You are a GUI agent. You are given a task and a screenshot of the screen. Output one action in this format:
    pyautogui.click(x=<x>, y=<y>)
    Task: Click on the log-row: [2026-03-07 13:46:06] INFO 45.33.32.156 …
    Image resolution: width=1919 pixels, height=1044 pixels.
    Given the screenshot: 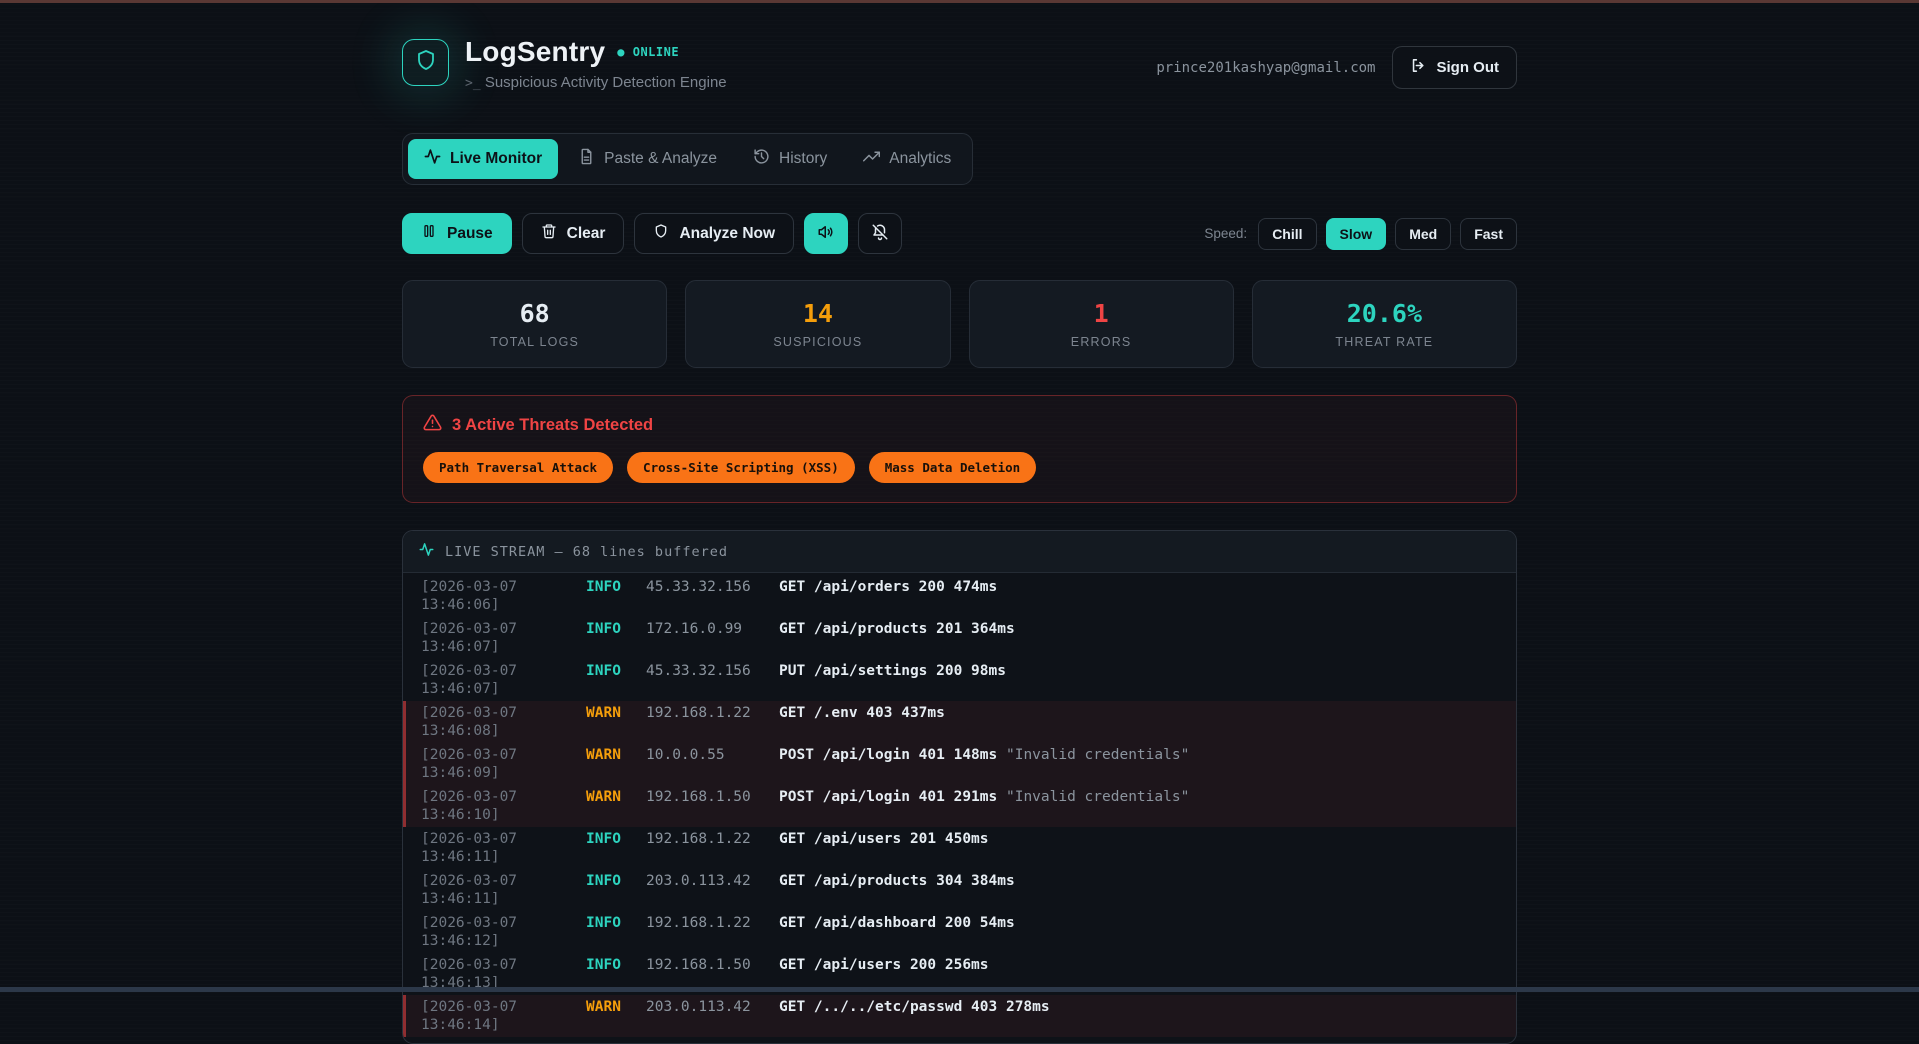 What is the action you would take?
    pyautogui.click(x=959, y=596)
    